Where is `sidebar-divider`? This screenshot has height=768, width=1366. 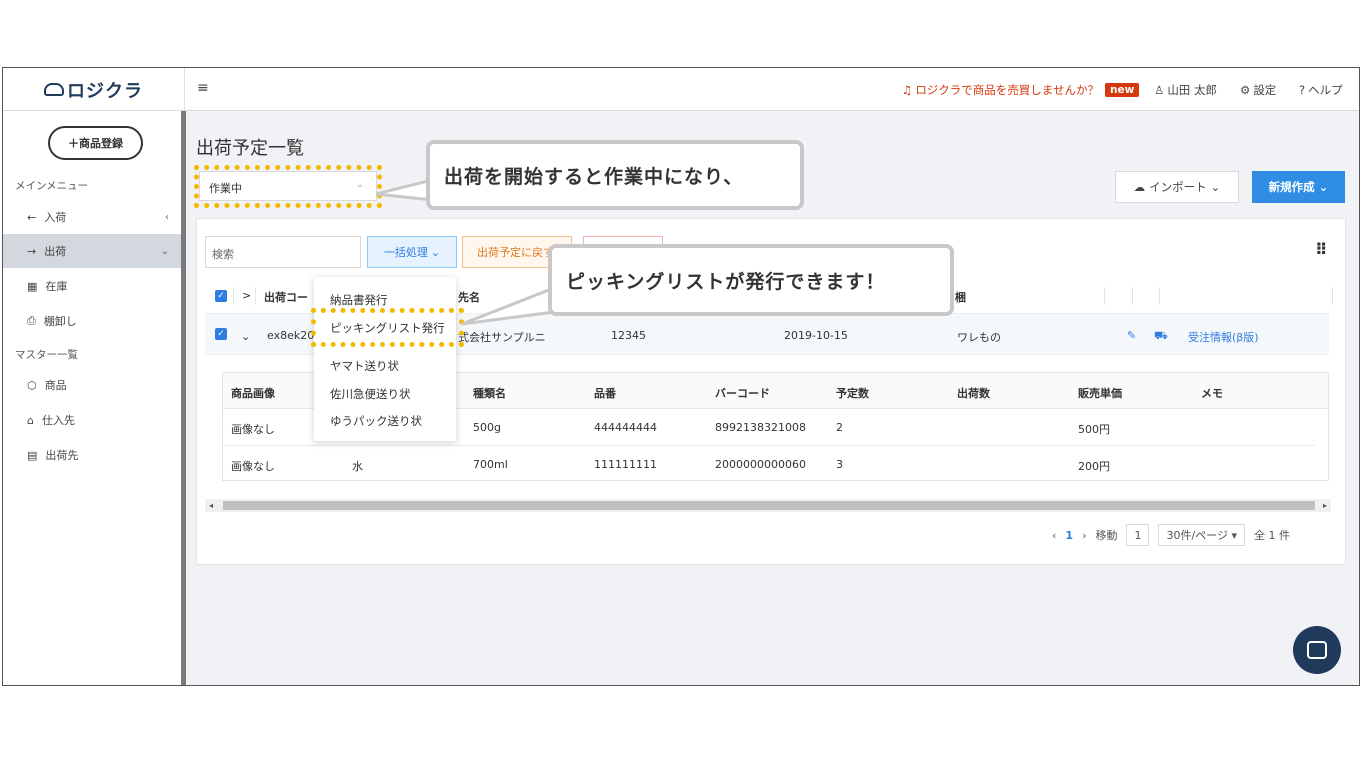
sidebar-divider is located at coordinates (183, 398).